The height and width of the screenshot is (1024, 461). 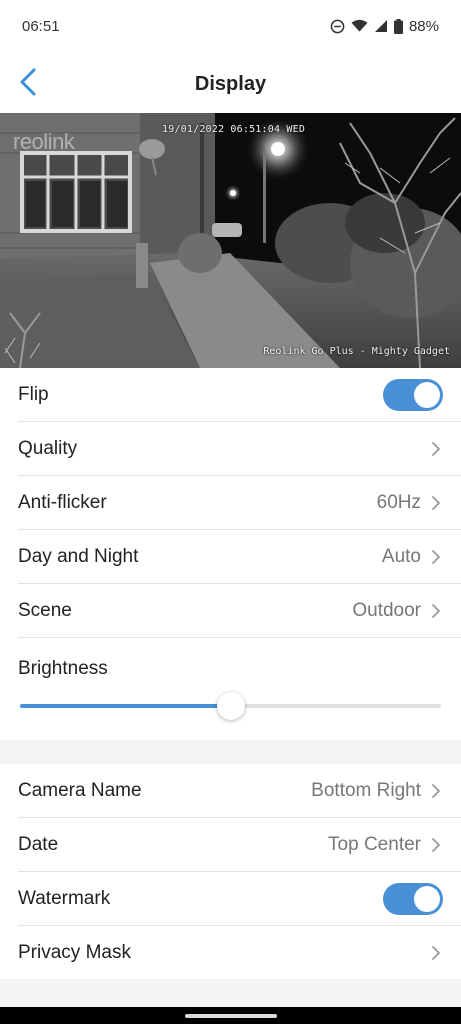 What do you see at coordinates (356, 351) in the screenshot?
I see `camera-name-overlay: Reolink Go Plus - Mighty Gadget` at bounding box center [356, 351].